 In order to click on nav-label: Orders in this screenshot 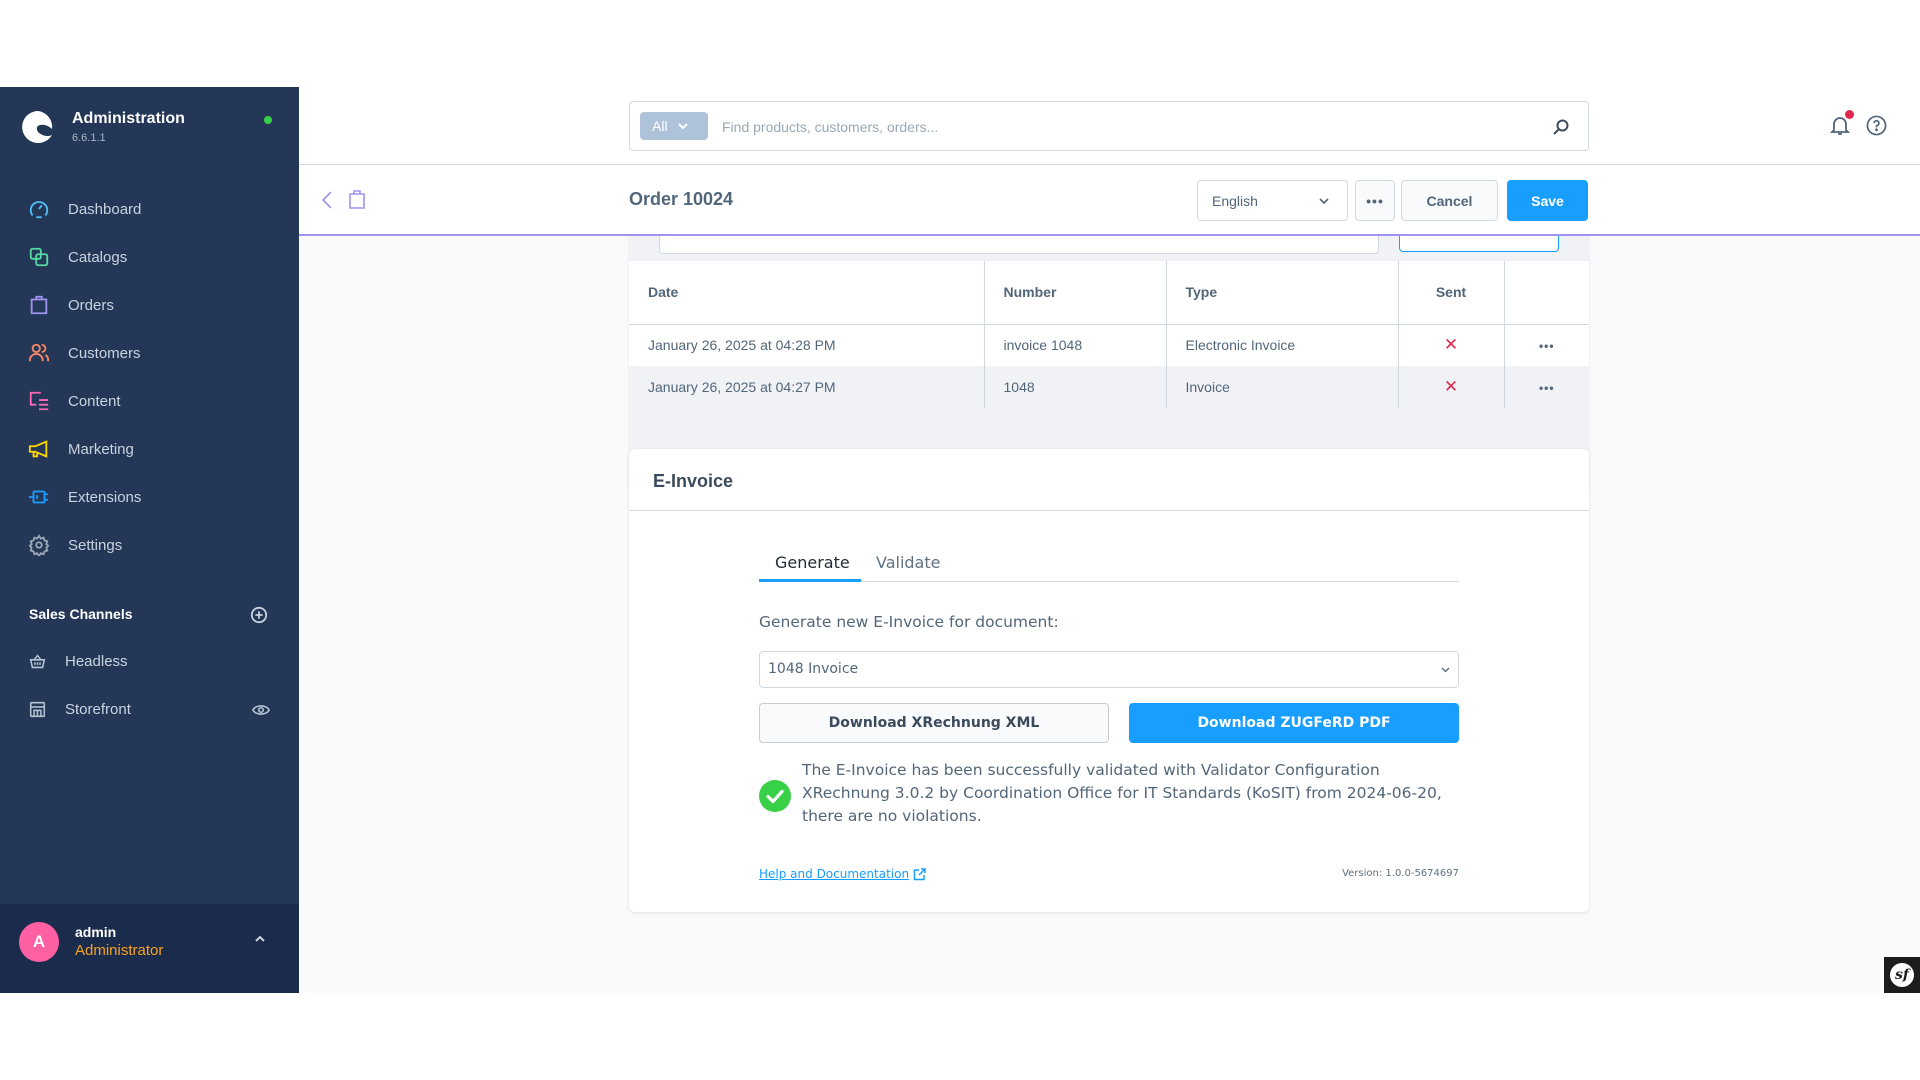, I will do `click(91, 305)`.